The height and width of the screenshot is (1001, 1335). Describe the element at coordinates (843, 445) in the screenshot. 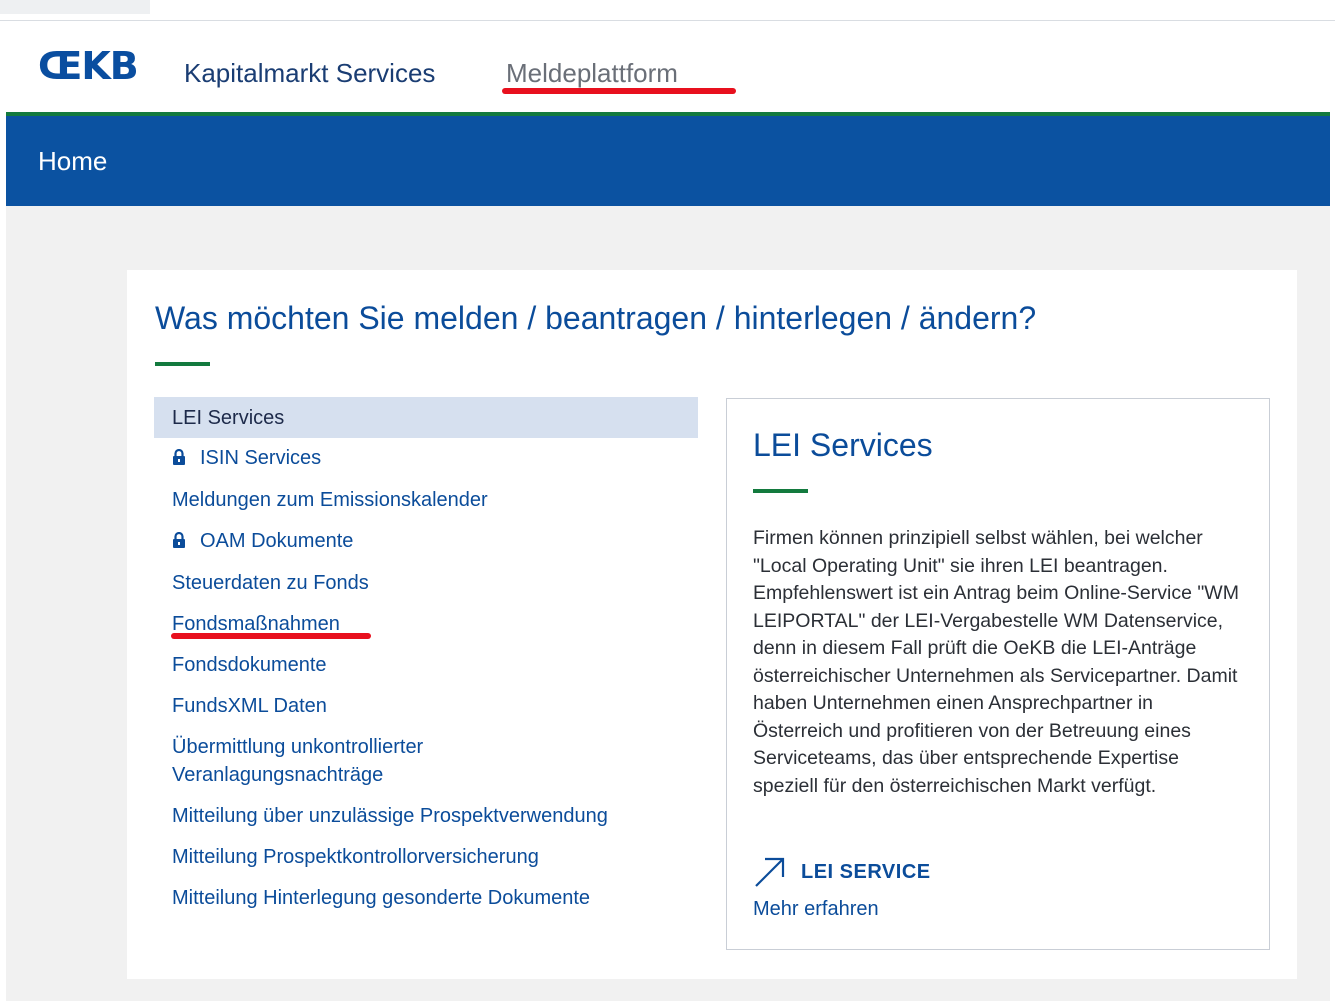

I see `info-title: LEI Services` at that location.